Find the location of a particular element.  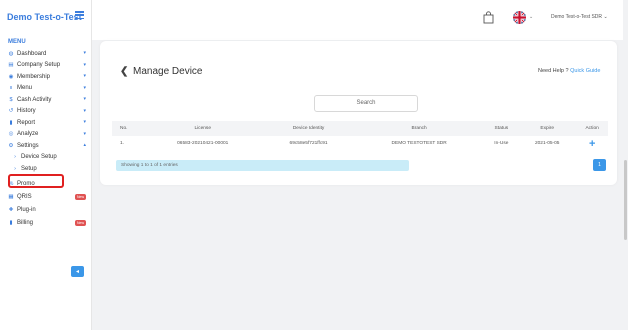

sidebar-item-label: Cash Activity is located at coordinates (34, 99).